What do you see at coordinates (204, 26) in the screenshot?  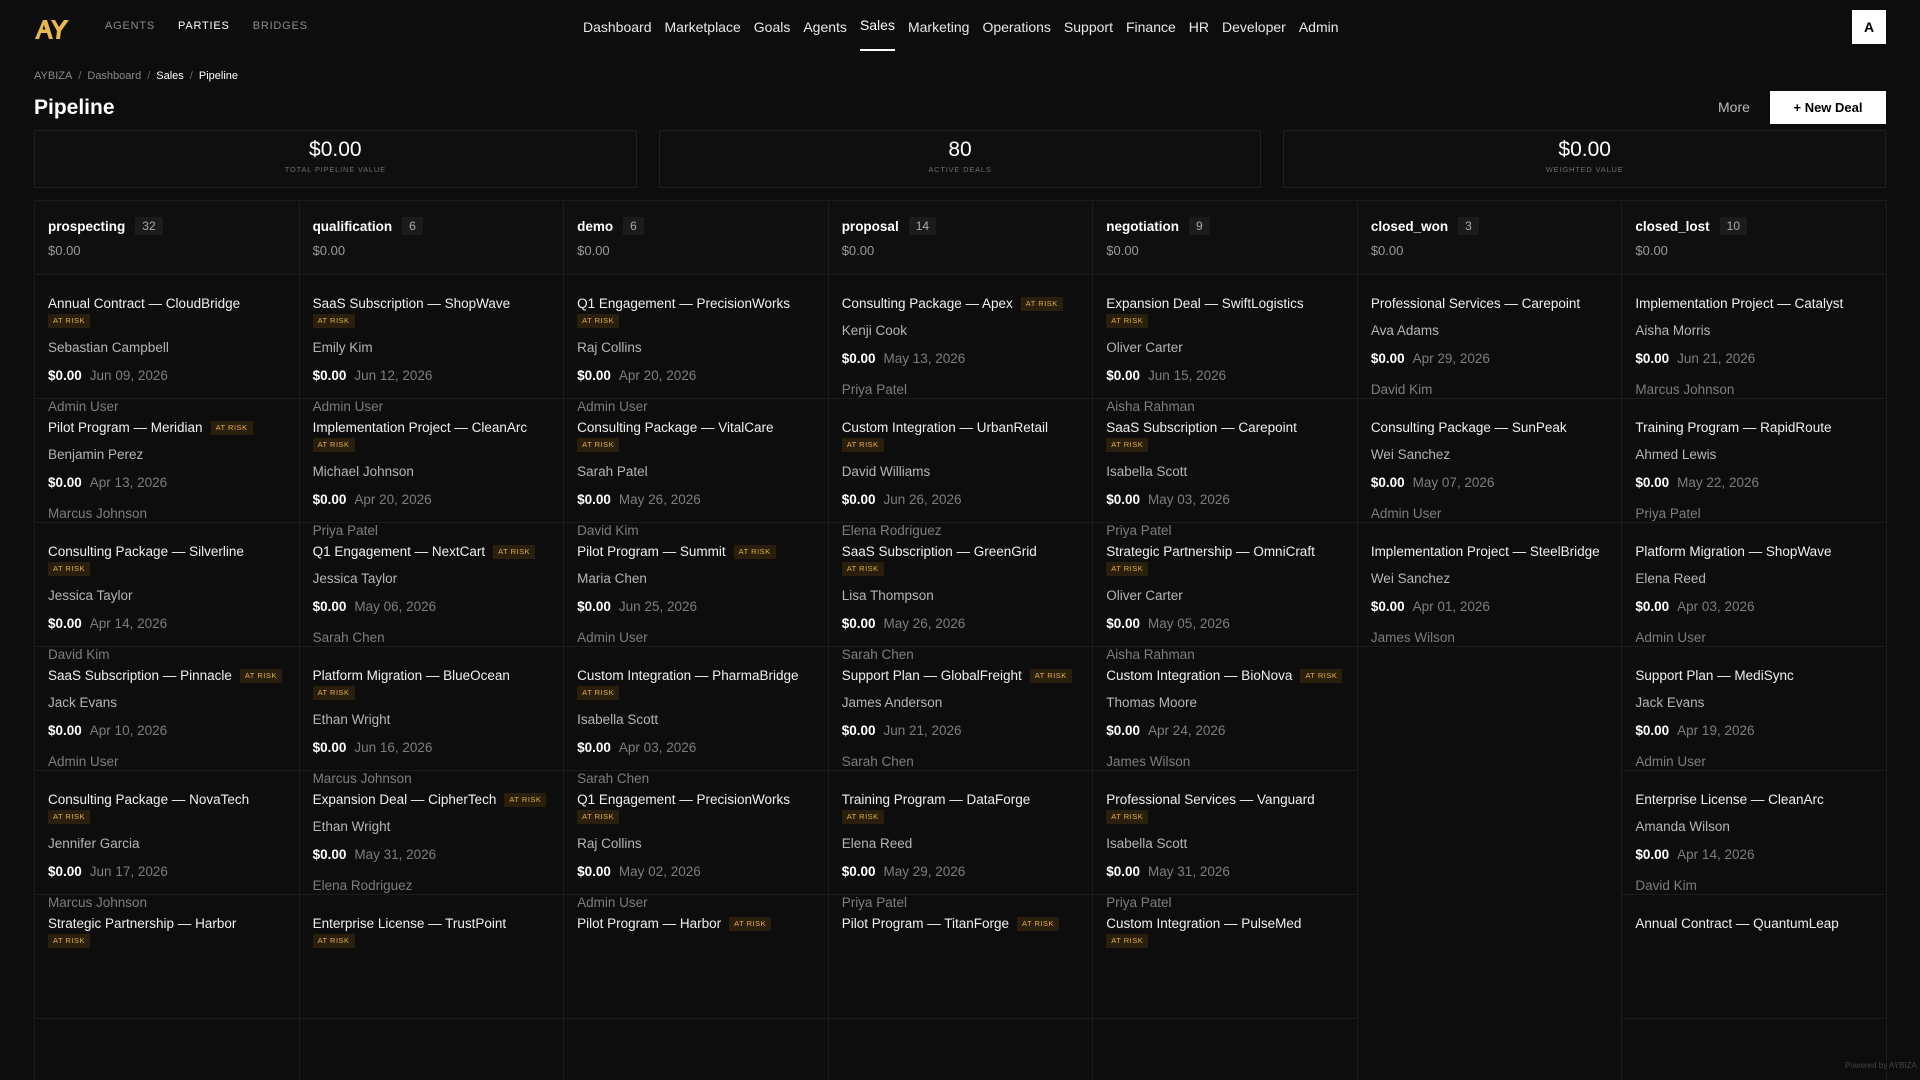 I see `tab-parties: PARTIES` at bounding box center [204, 26].